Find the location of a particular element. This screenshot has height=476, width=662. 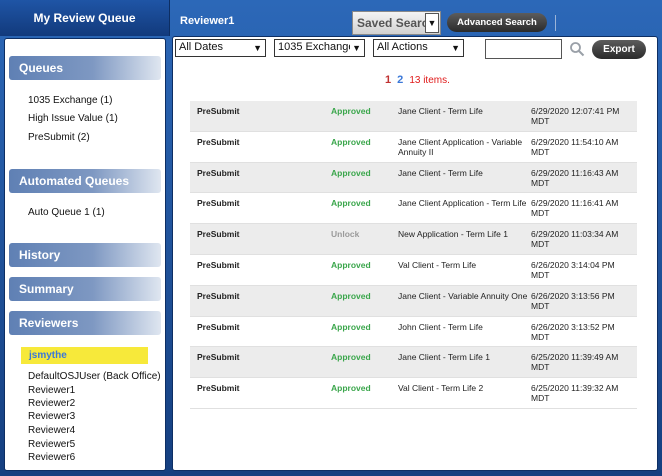

history-header: History is located at coordinates (85, 255).